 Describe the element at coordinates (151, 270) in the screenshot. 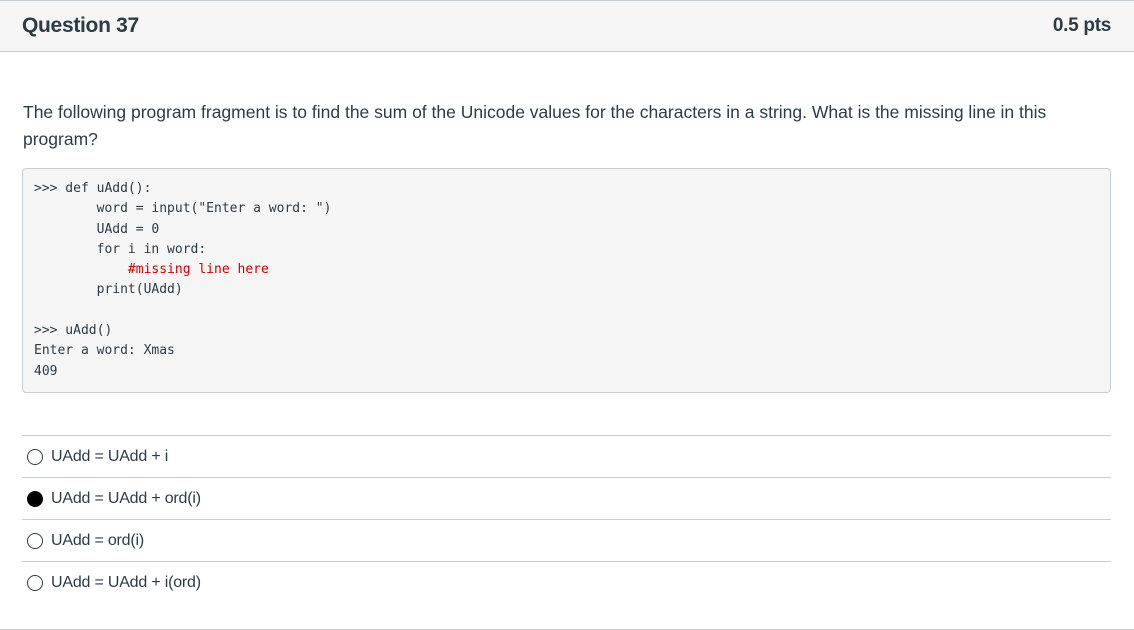

I see `code-comment-line: #missing line here` at that location.